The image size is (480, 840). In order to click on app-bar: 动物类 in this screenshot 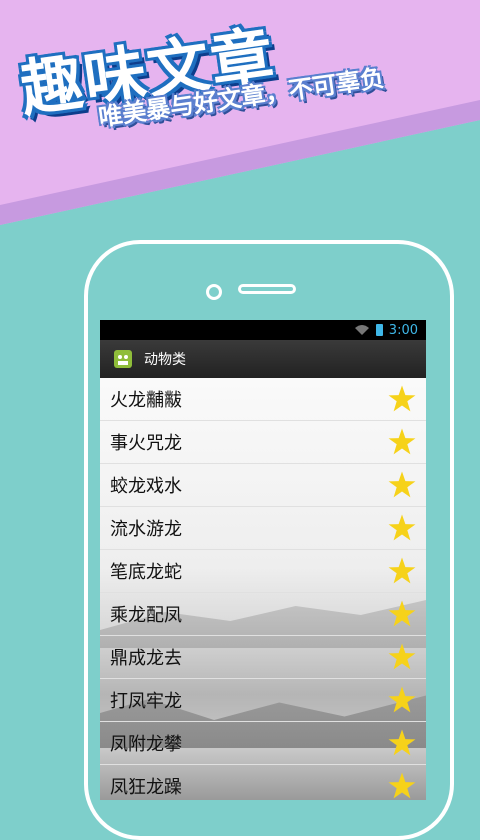, I will do `click(263, 359)`.